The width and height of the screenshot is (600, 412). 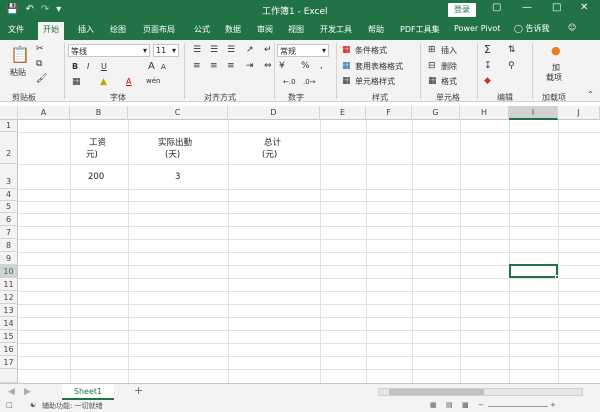 I want to click on column-header-d: D, so click(x=274, y=113).